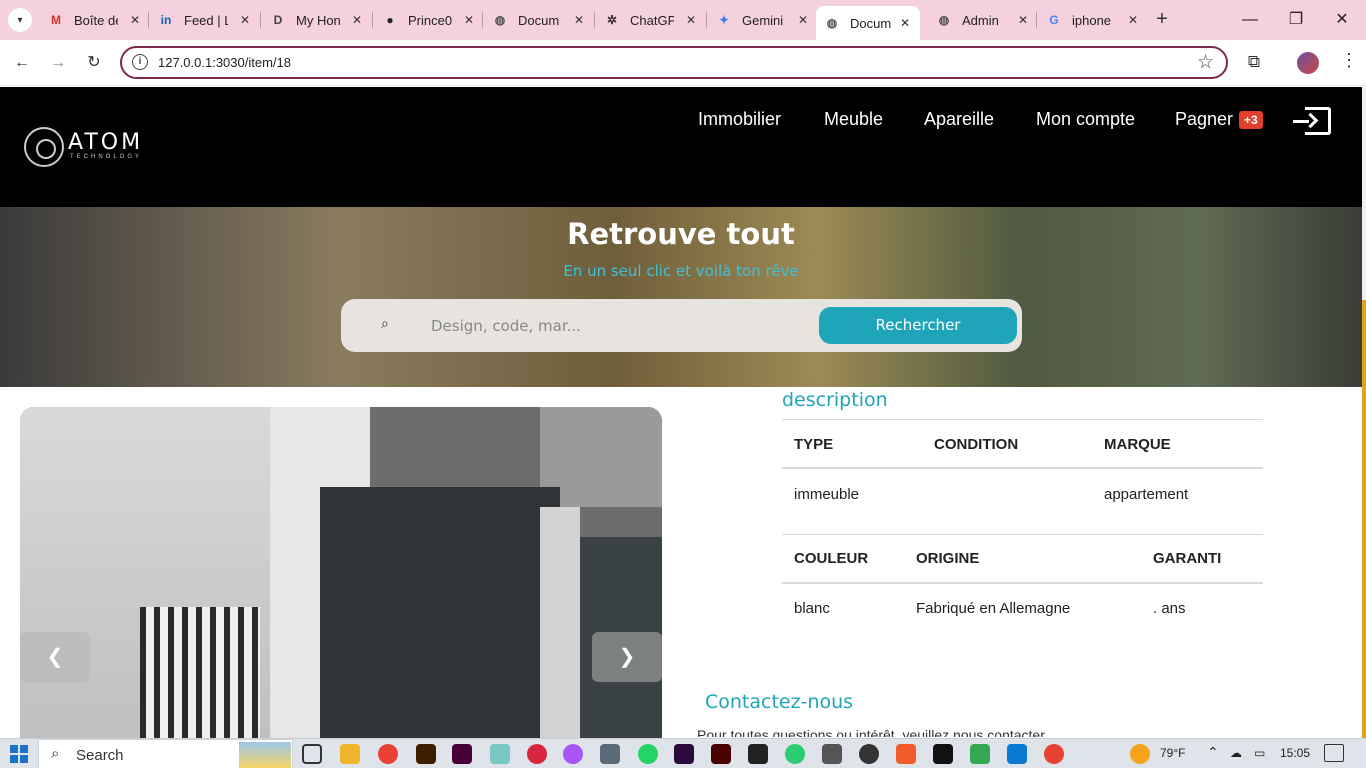 The width and height of the screenshot is (1366, 768). I want to click on nav-pagner: Pagner +3, so click(1219, 119).